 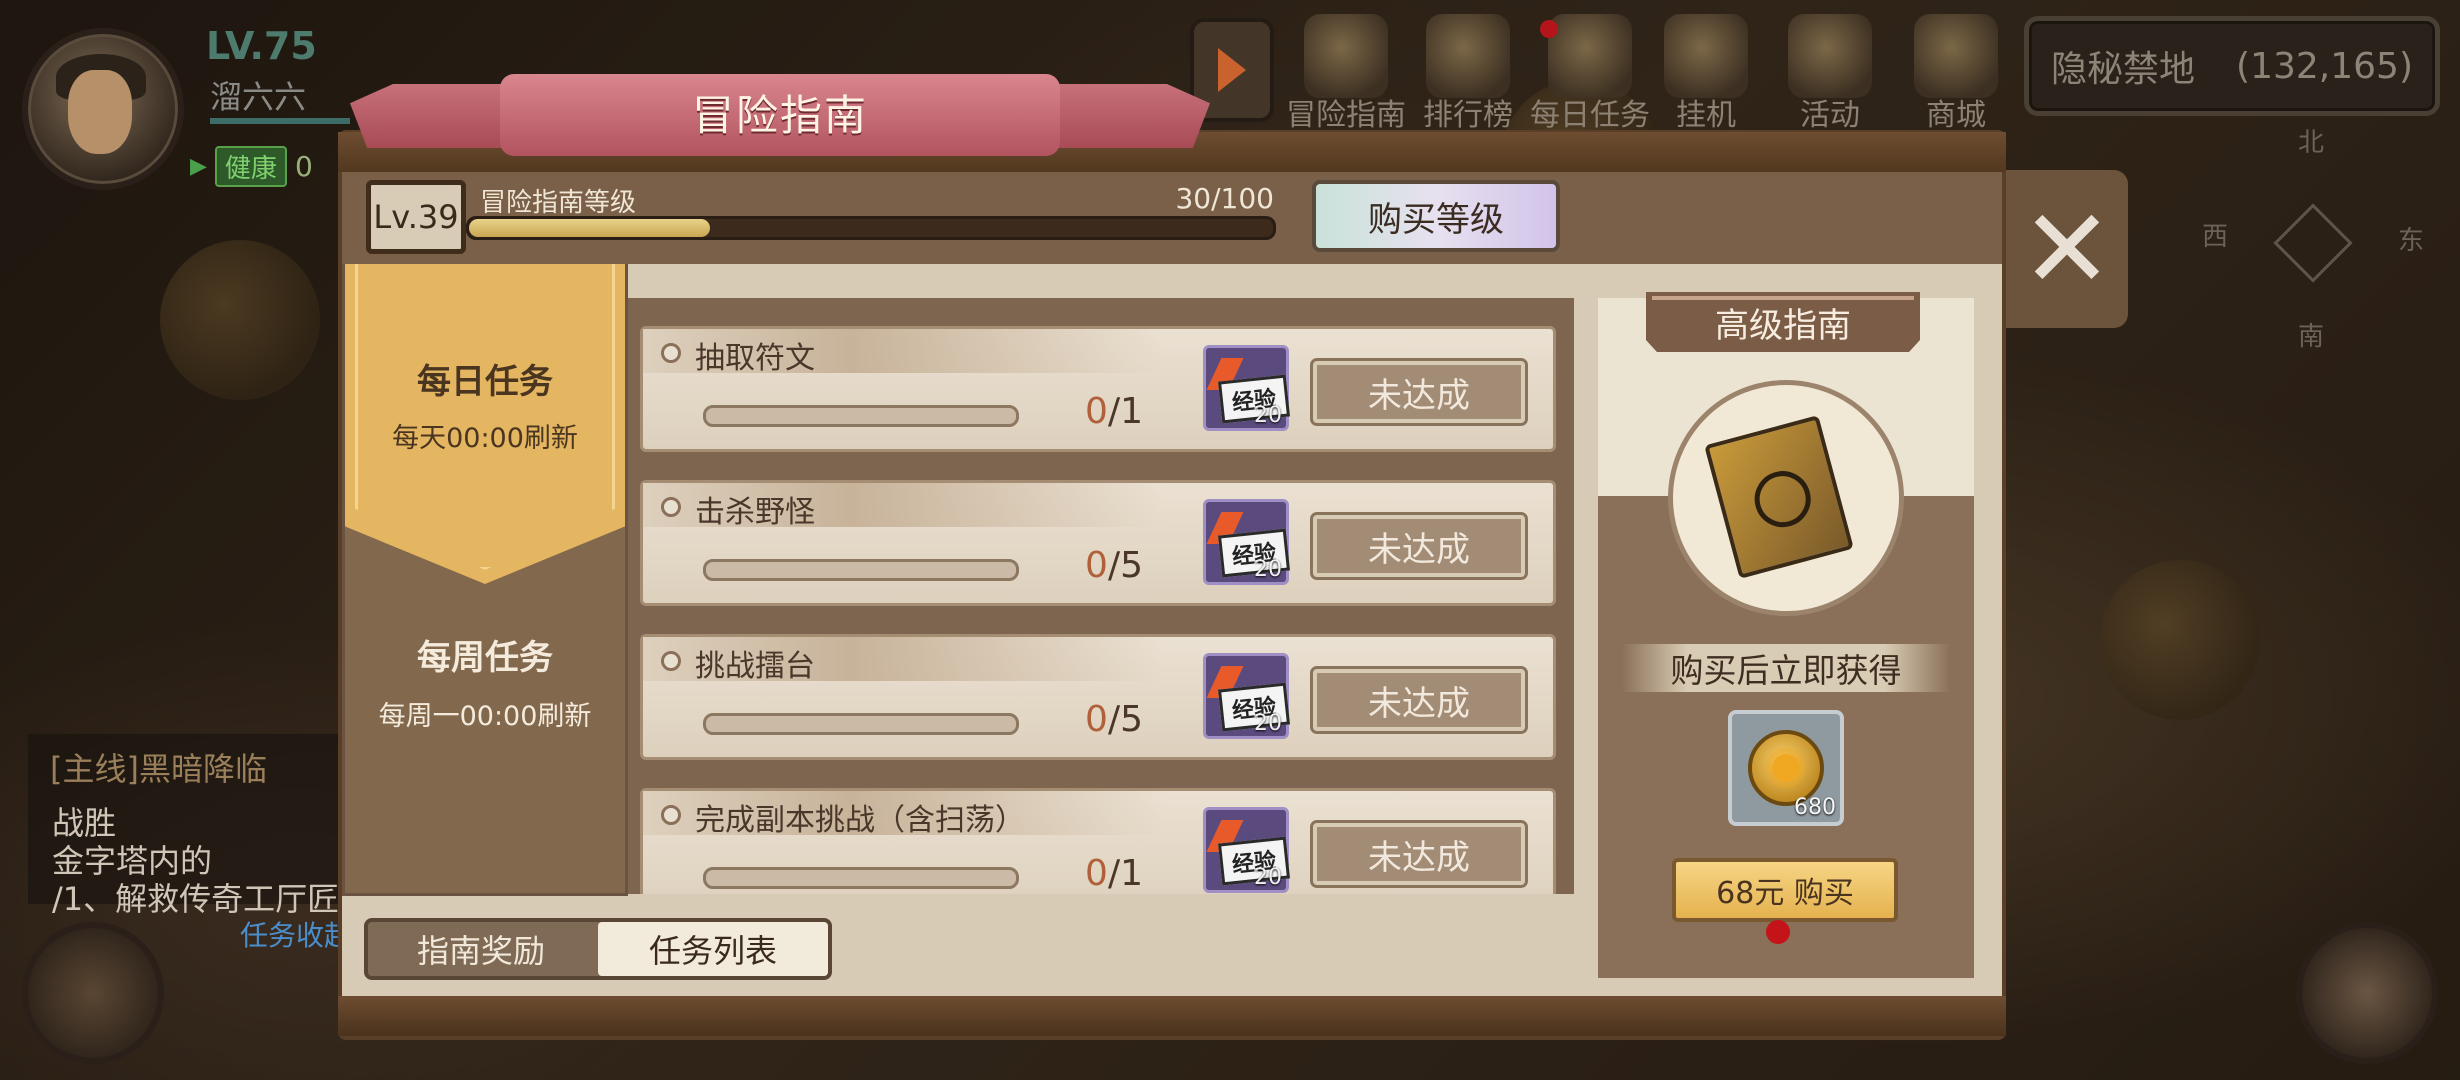 I want to click on compass-east: 东, so click(x=2411, y=241).